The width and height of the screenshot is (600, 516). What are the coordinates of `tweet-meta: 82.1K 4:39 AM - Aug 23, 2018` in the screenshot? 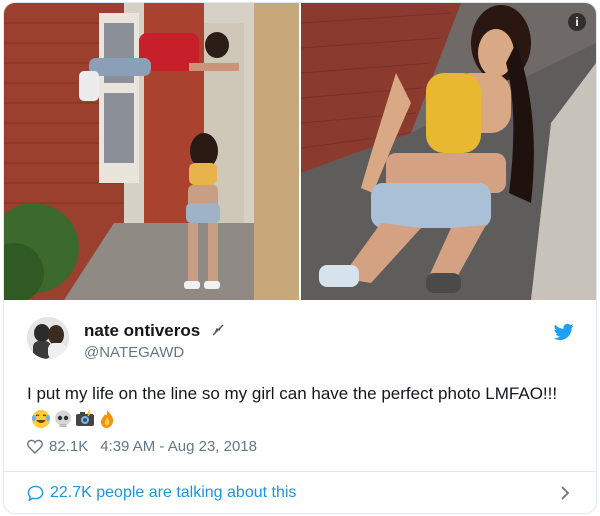 It's located at (142, 446).